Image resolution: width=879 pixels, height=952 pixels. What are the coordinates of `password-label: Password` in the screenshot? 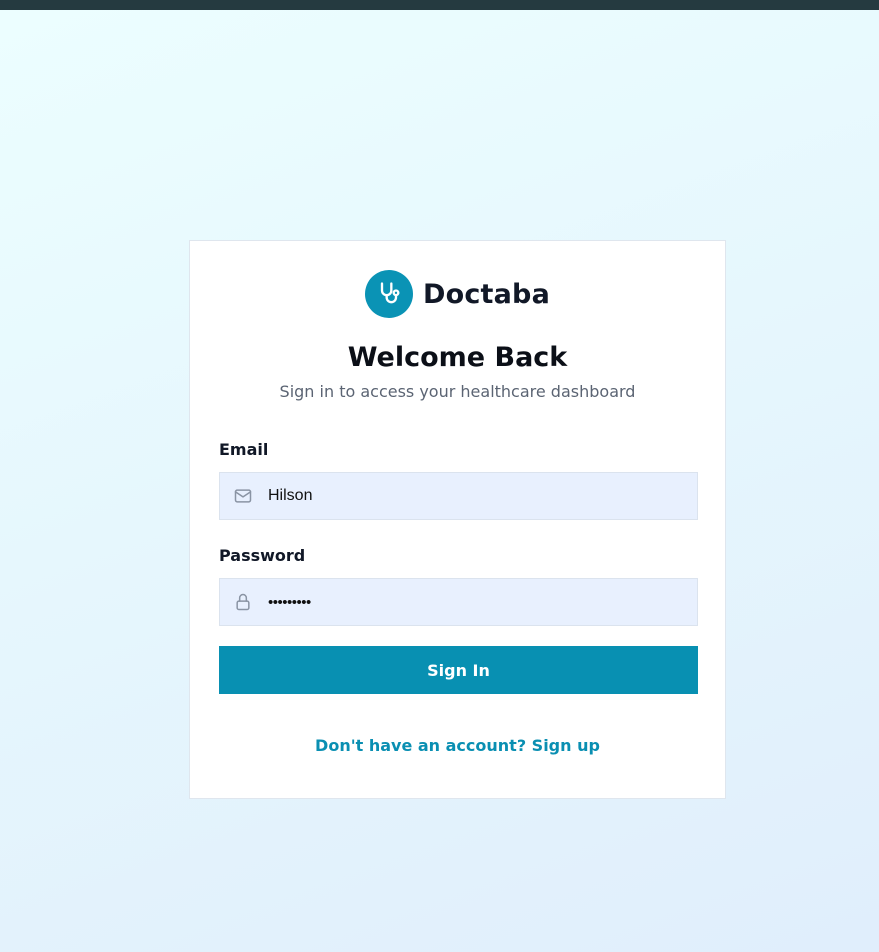 It's located at (262, 555).